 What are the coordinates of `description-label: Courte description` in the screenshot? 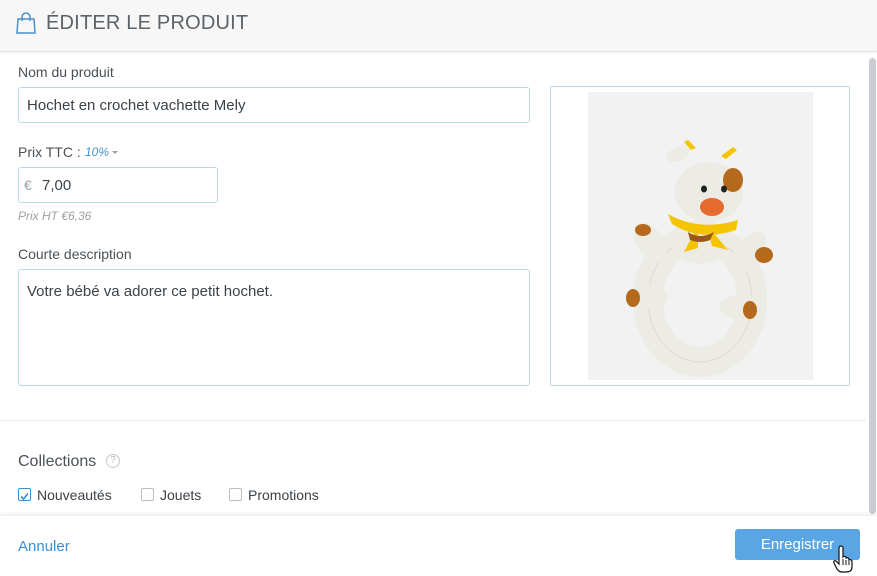 It's located at (75, 254).